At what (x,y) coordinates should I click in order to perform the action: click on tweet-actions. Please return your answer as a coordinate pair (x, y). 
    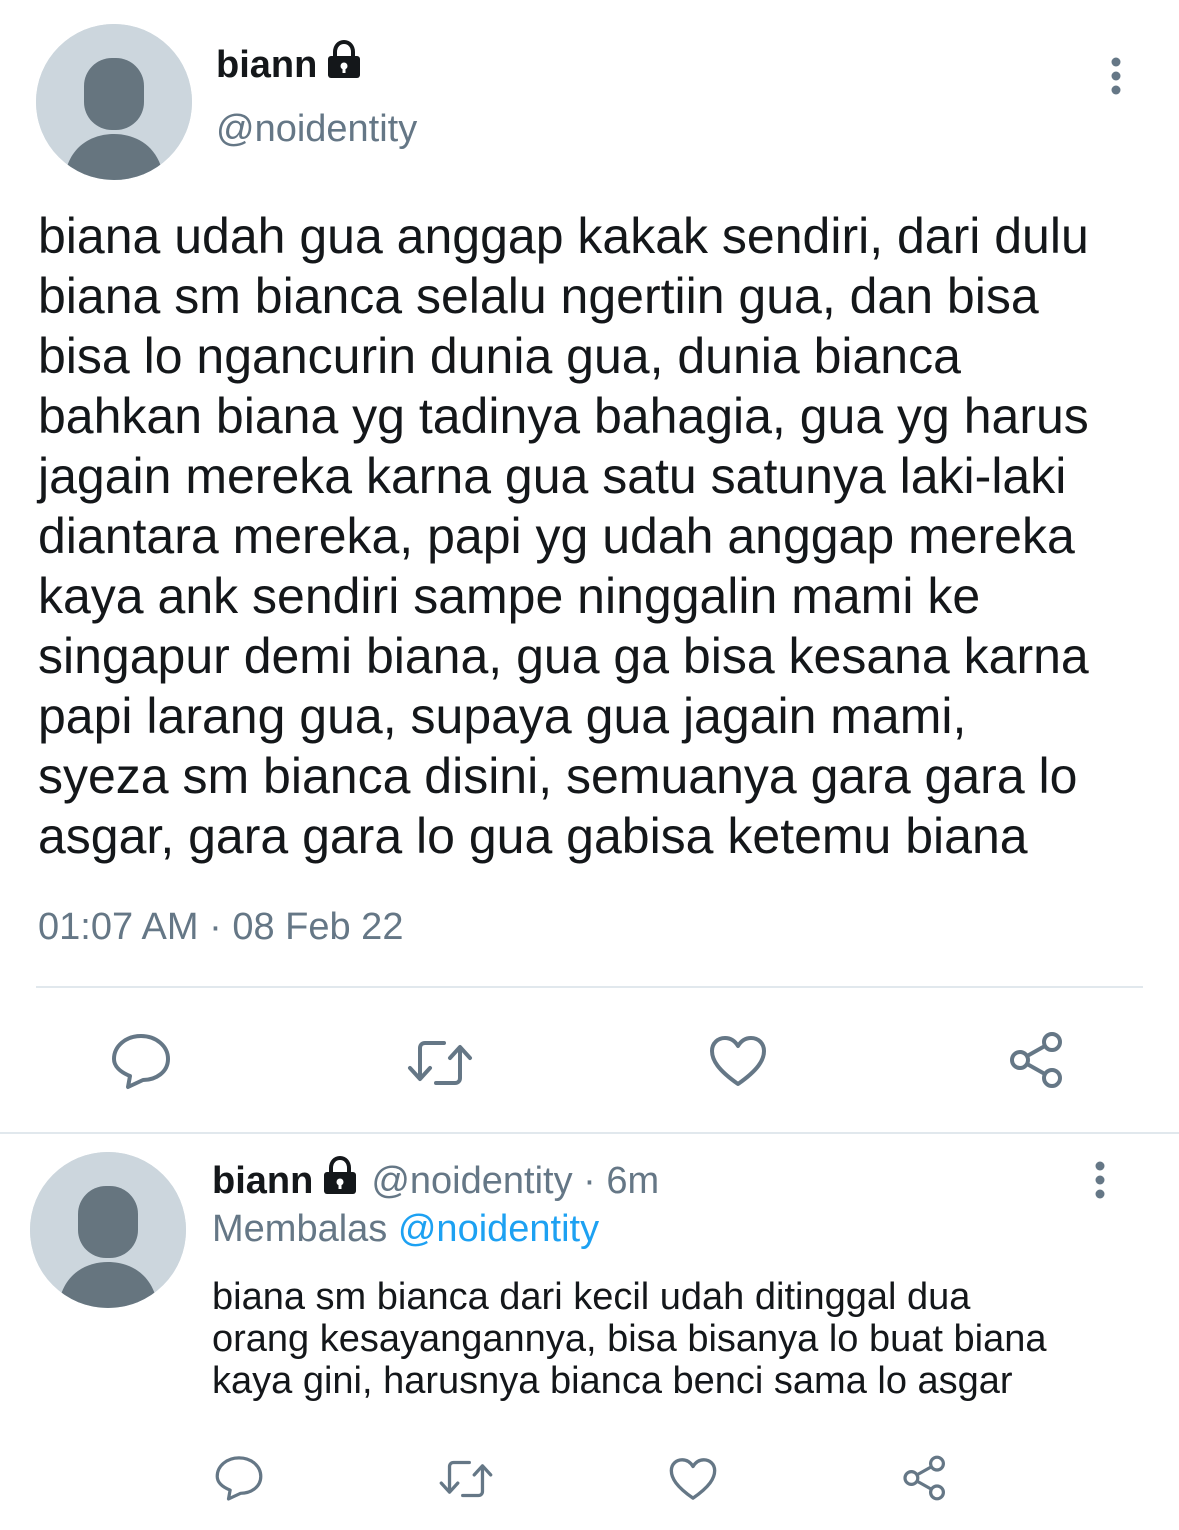
    Looking at the image, I should click on (589, 1061).